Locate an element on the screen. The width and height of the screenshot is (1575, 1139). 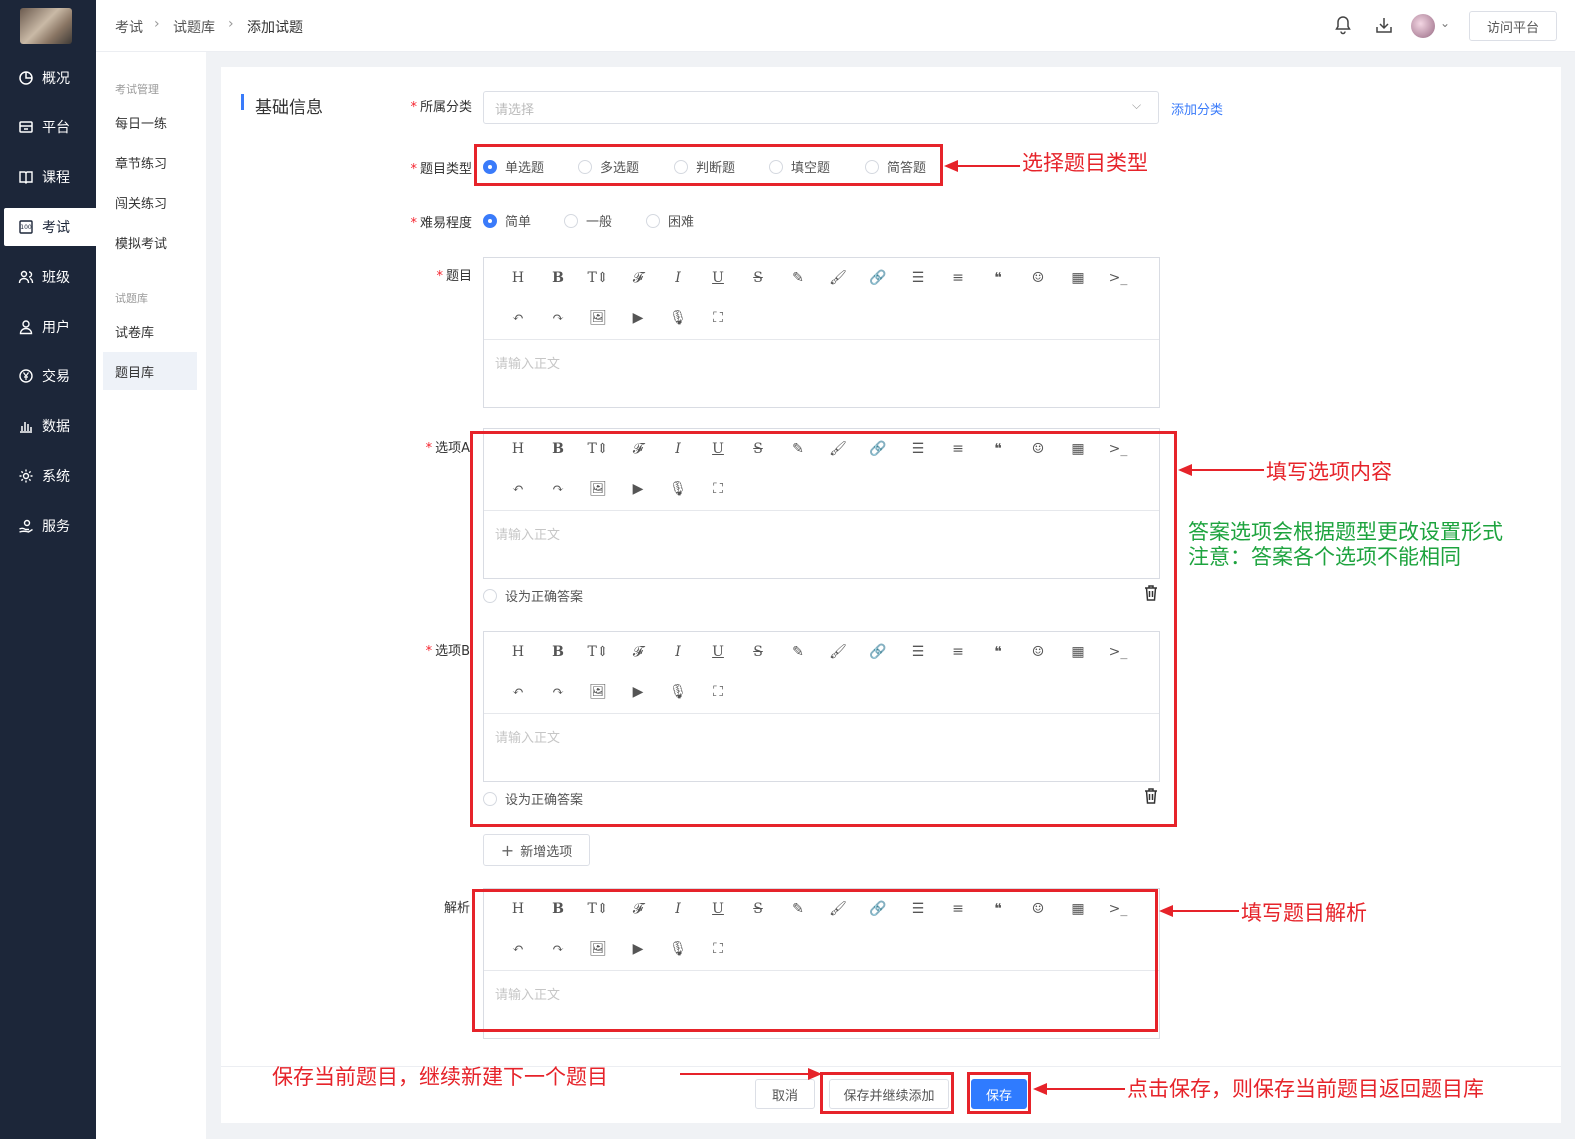
sidebar-item-1: 平台 is located at coordinates (50, 127).